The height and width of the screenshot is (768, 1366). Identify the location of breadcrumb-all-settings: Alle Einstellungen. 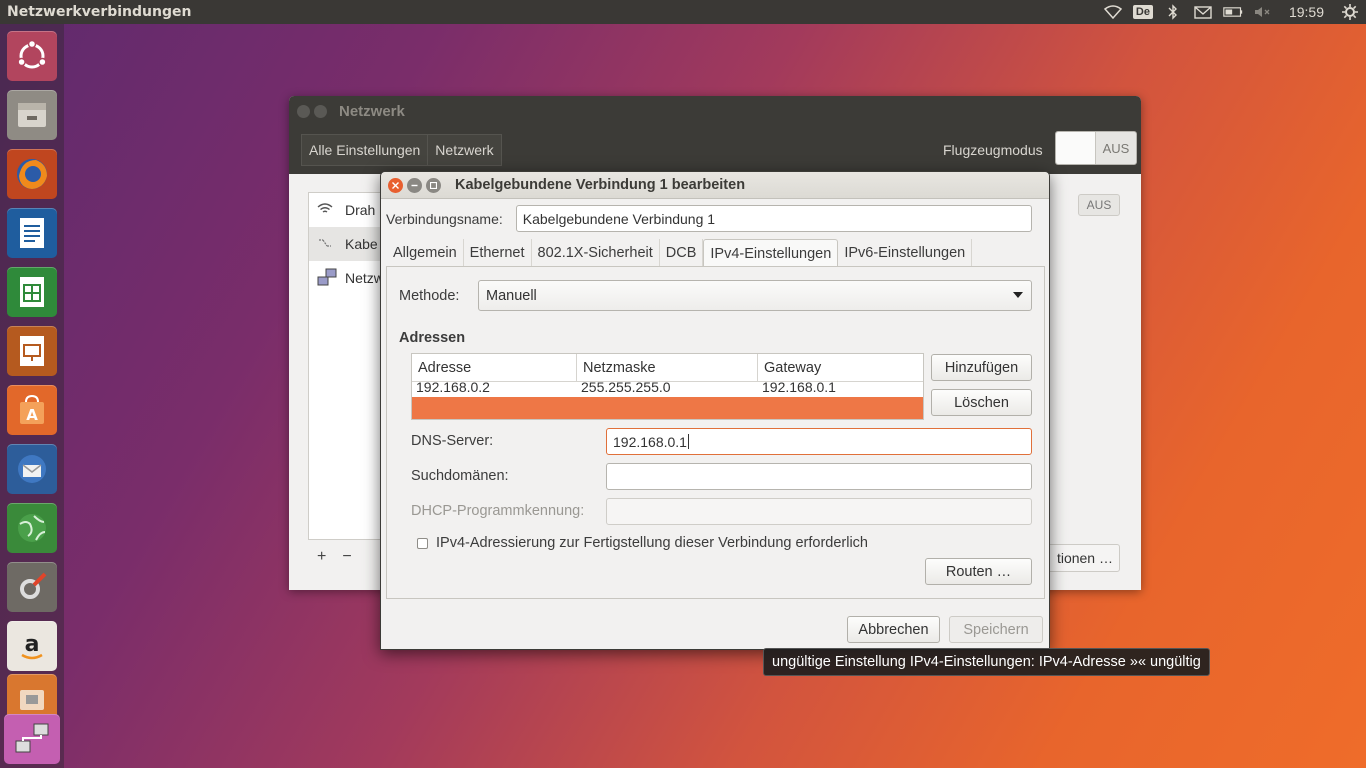
(365, 150).